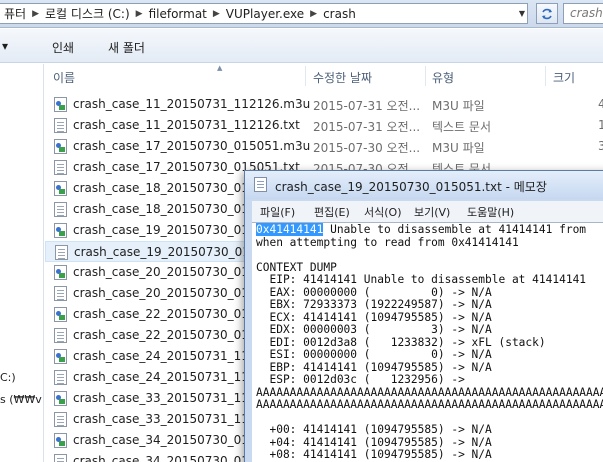  What do you see at coordinates (290, 229) in the screenshot?
I see `selected-text: 0x41414141` at bounding box center [290, 229].